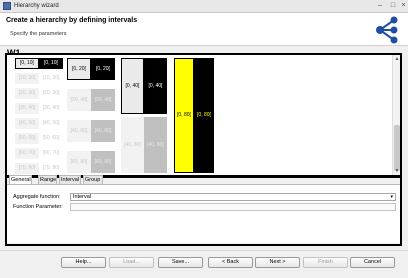  Describe the element at coordinates (387, 30) in the screenshot. I see `hierarchy-network-icon` at that location.